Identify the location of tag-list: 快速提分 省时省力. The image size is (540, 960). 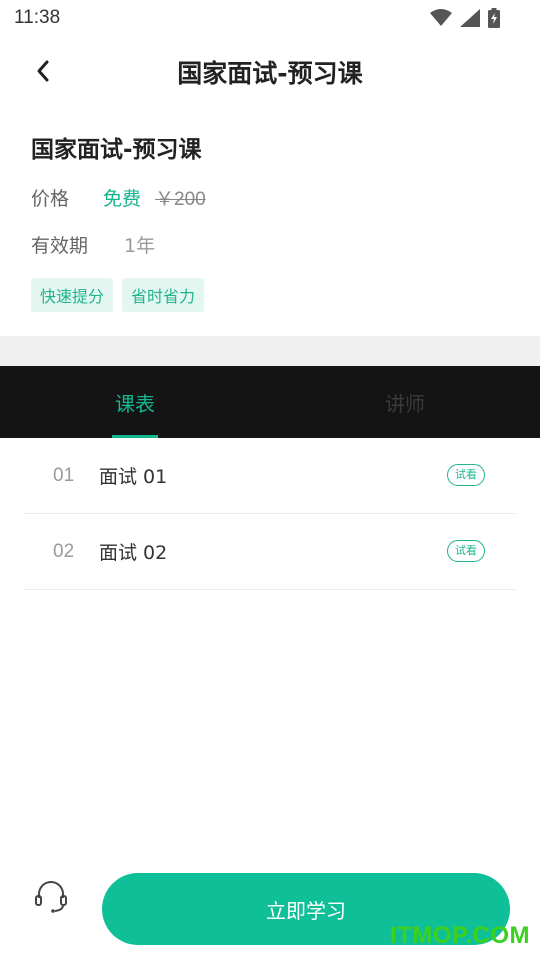
(270, 295).